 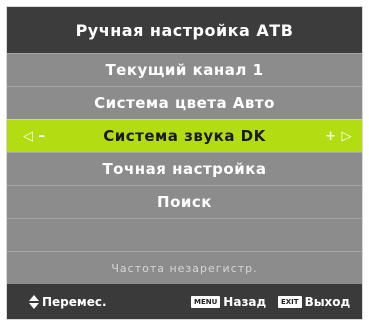 What do you see at coordinates (74, 302) in the screenshot?
I see `move-hint-label: Перемес.` at bounding box center [74, 302].